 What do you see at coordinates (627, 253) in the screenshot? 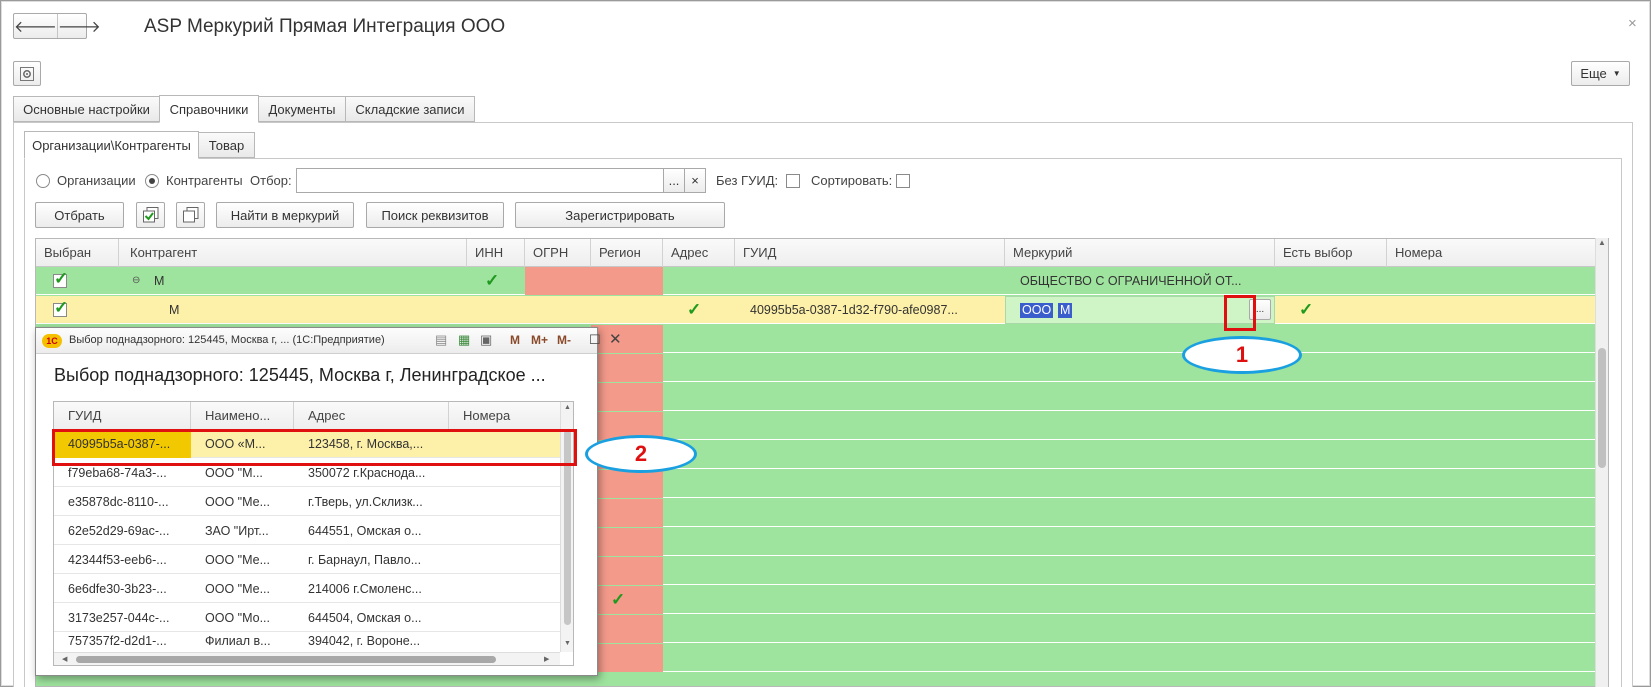
I see `col-region: Регион` at bounding box center [627, 253].